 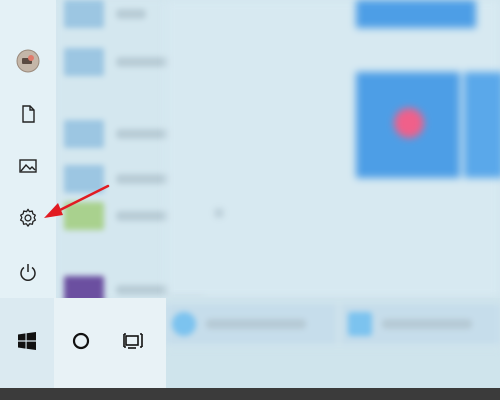 I want to click on task-view-button, so click(x=133, y=343).